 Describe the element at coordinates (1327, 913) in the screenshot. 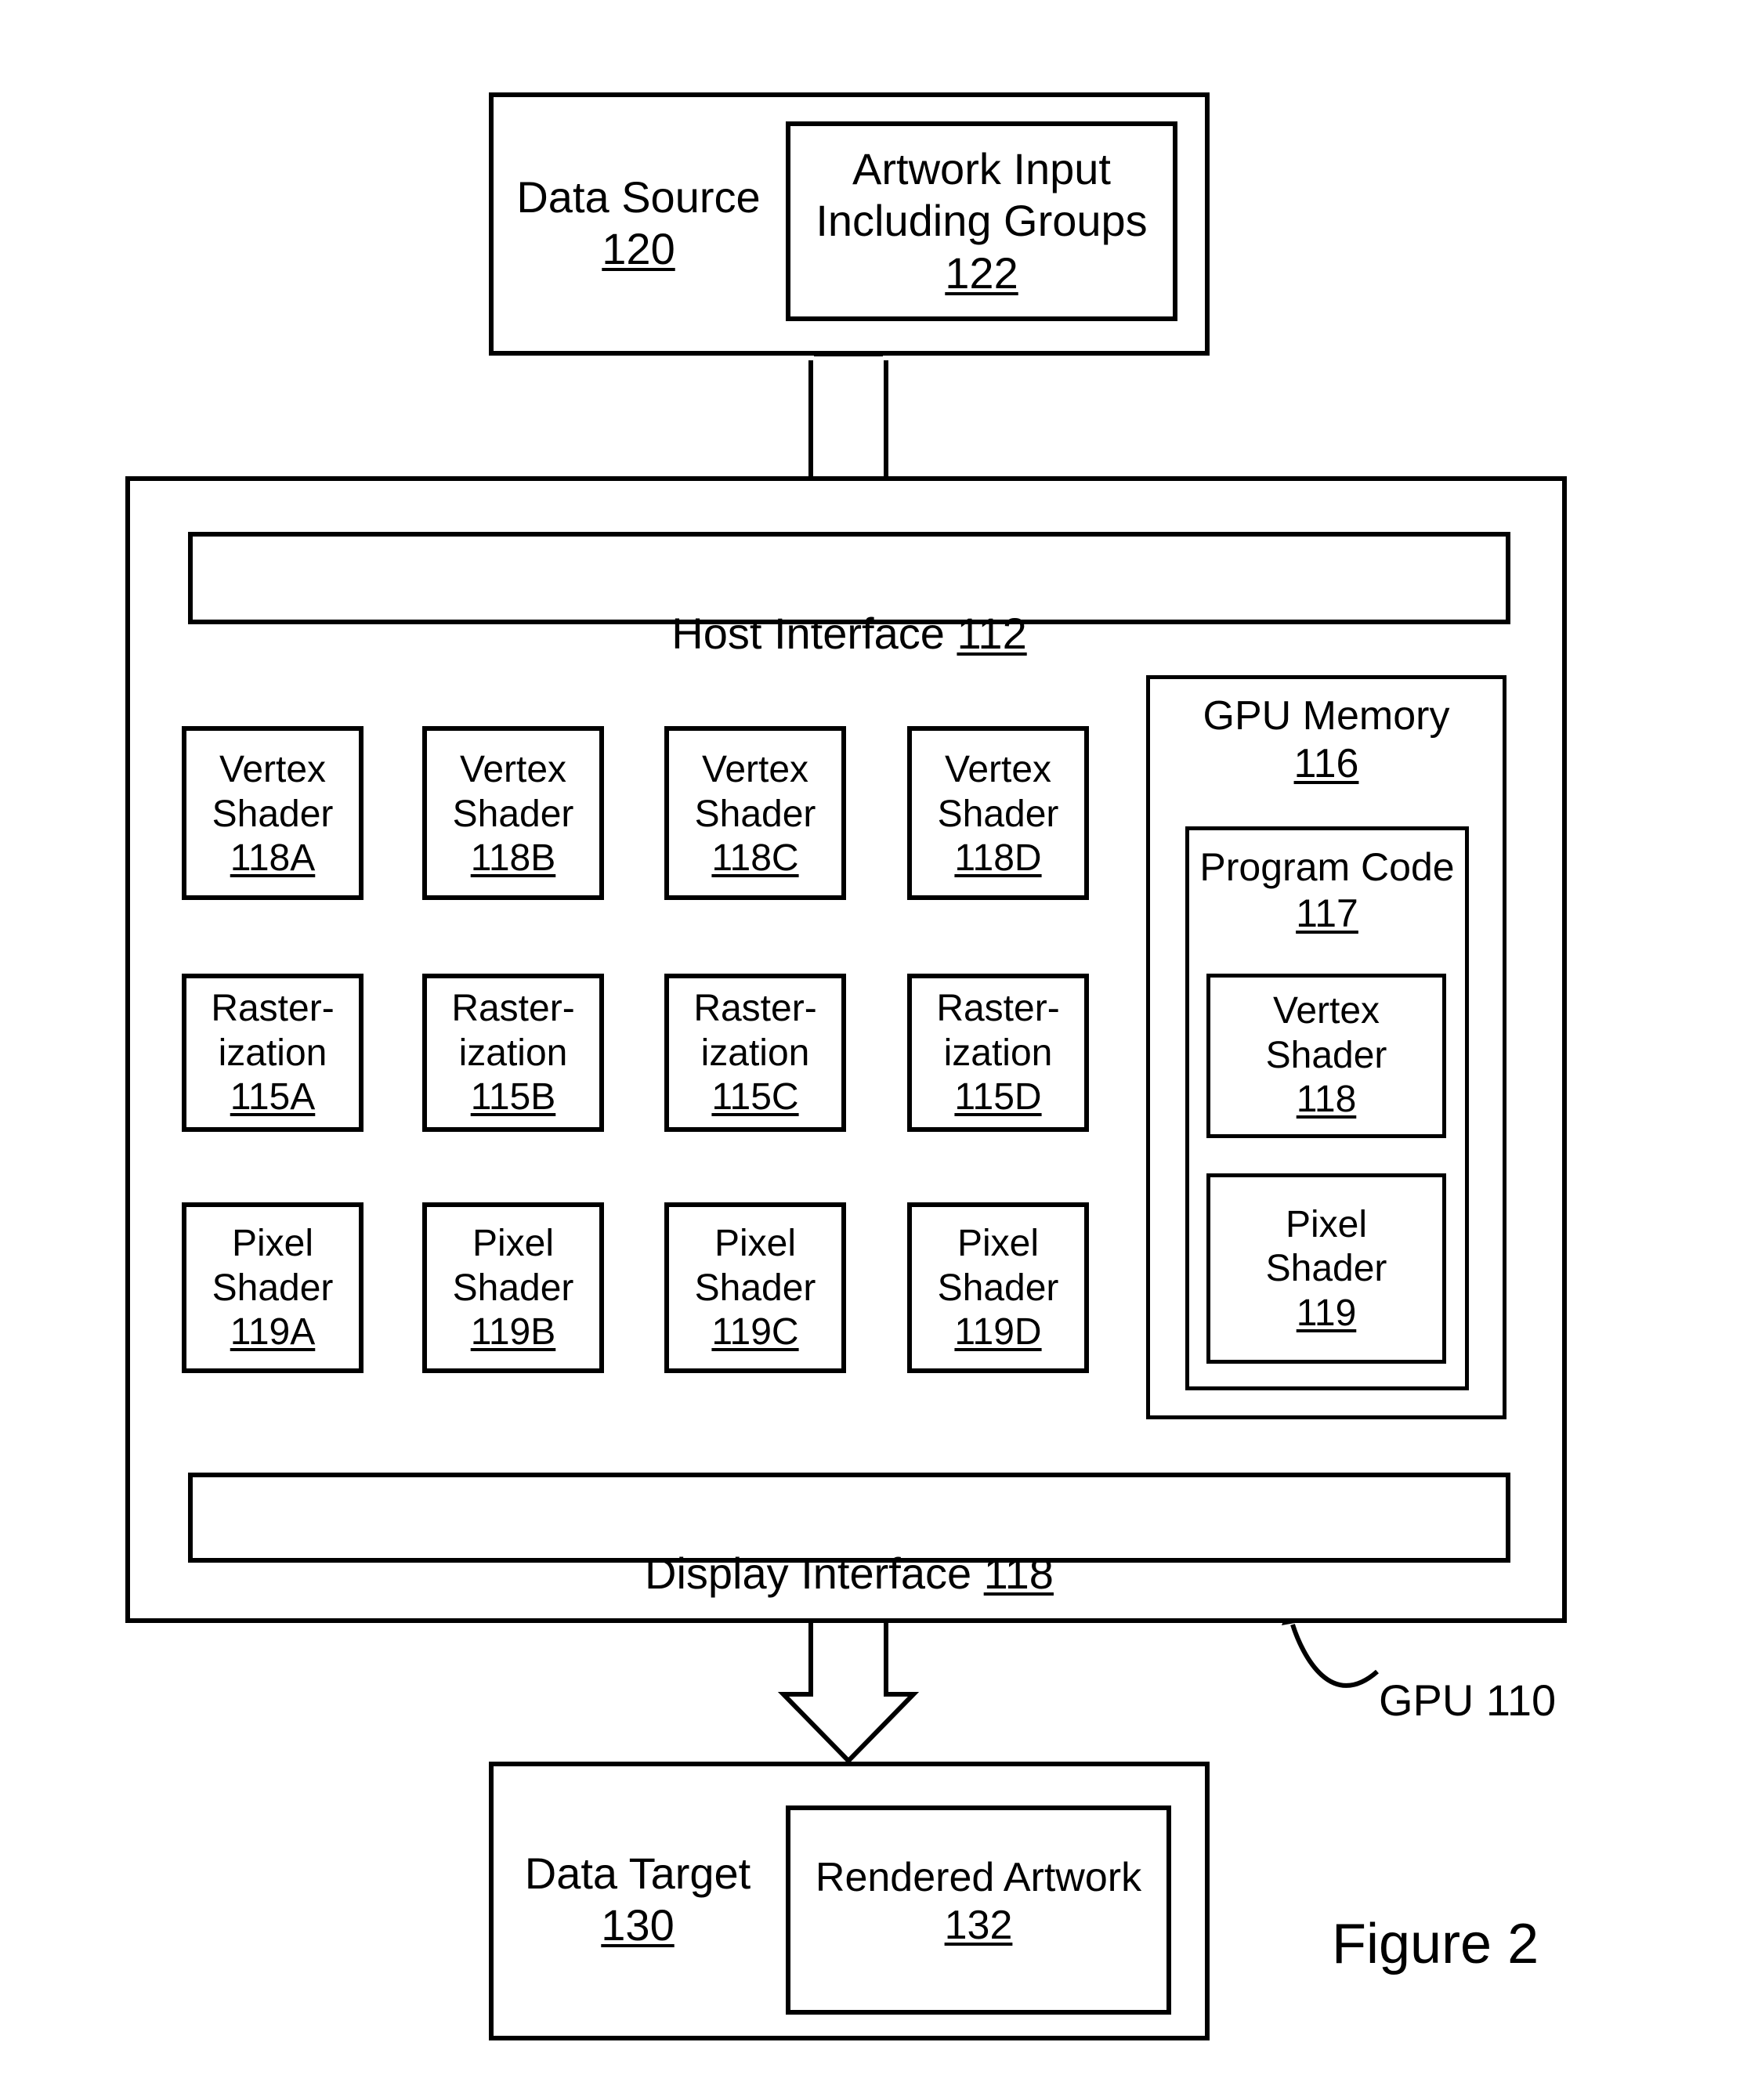

I see `program-code-ref: 117` at that location.